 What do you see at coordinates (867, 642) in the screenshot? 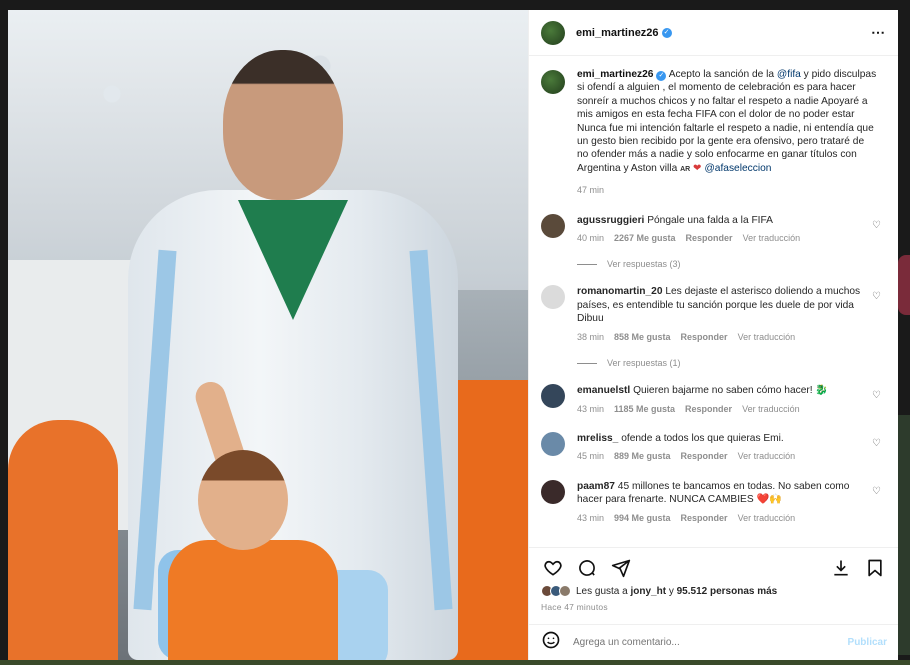
I see `publish-button: Publicar` at bounding box center [867, 642].